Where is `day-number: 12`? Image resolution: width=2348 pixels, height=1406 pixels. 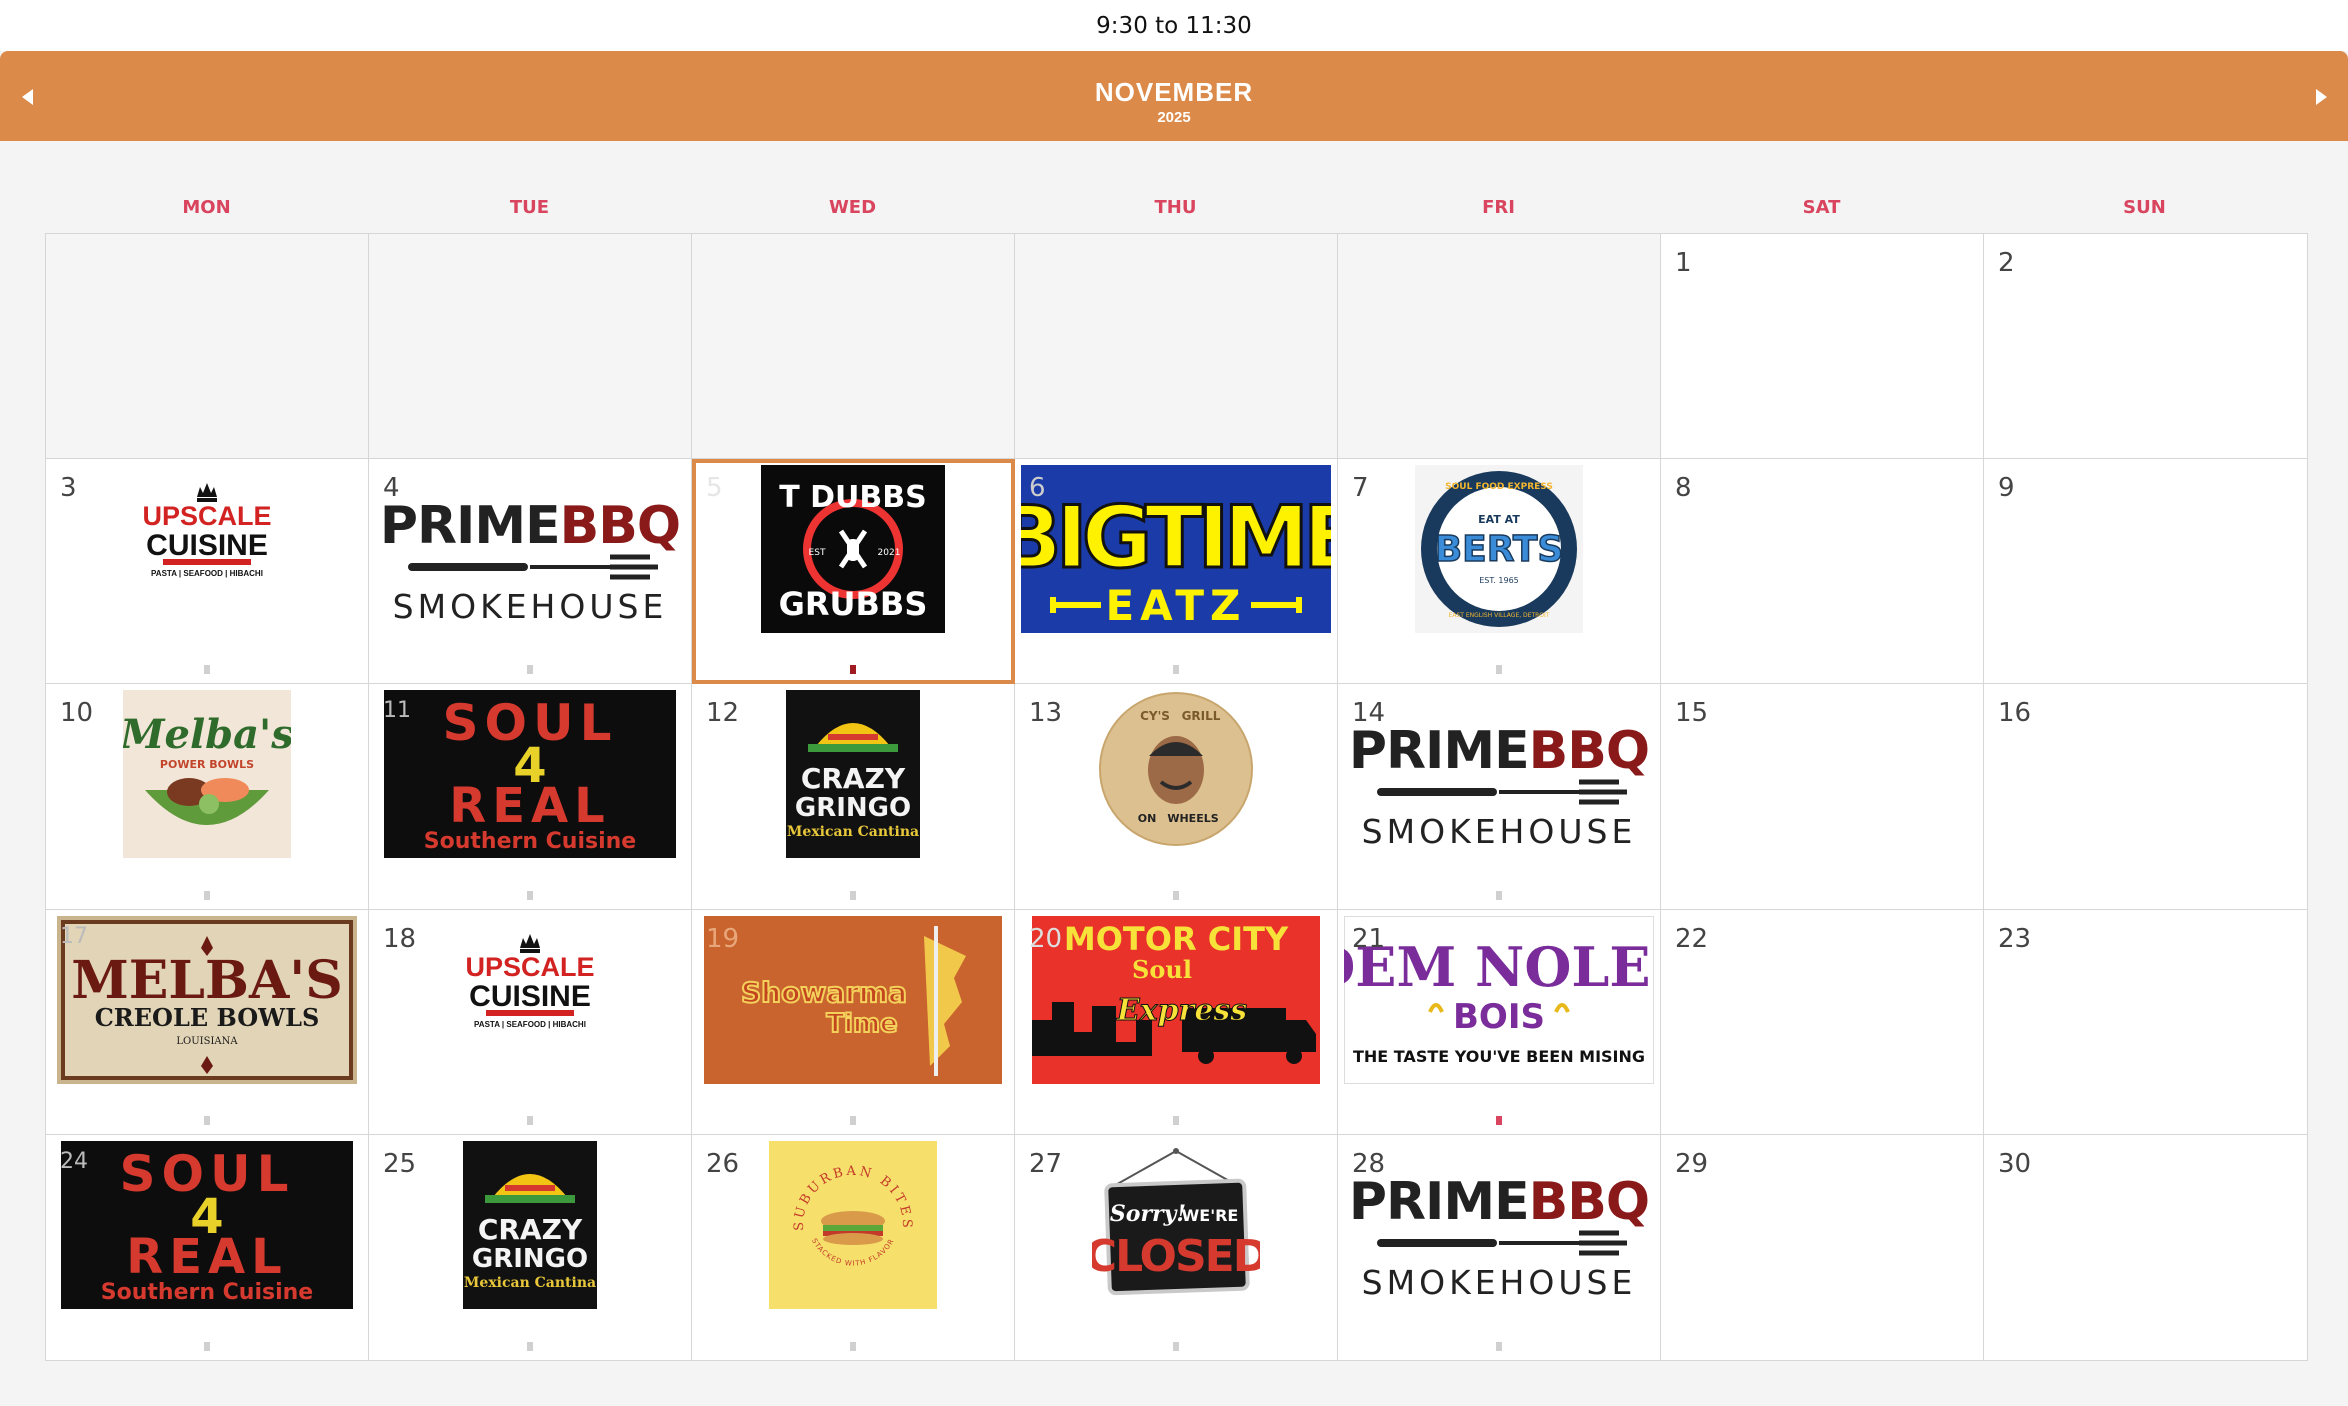
day-number: 12 is located at coordinates (723, 713).